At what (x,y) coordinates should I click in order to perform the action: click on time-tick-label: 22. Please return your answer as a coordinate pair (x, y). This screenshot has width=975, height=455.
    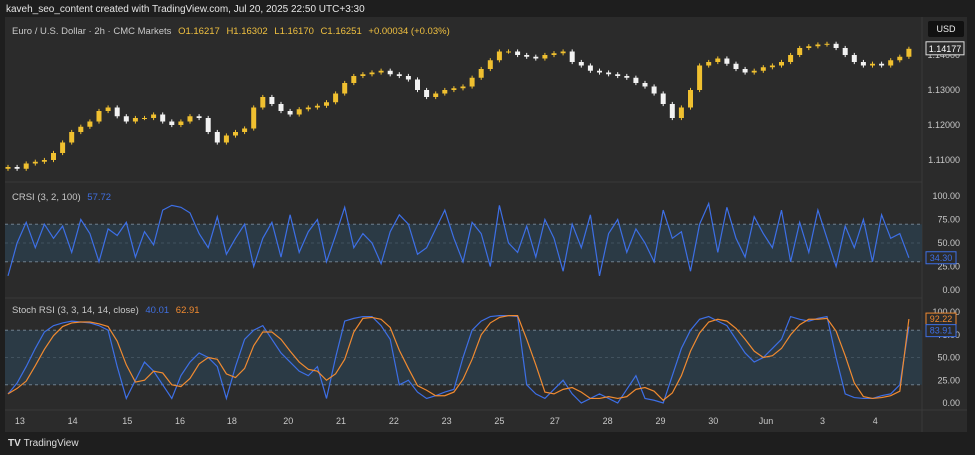
    Looking at the image, I should click on (394, 421).